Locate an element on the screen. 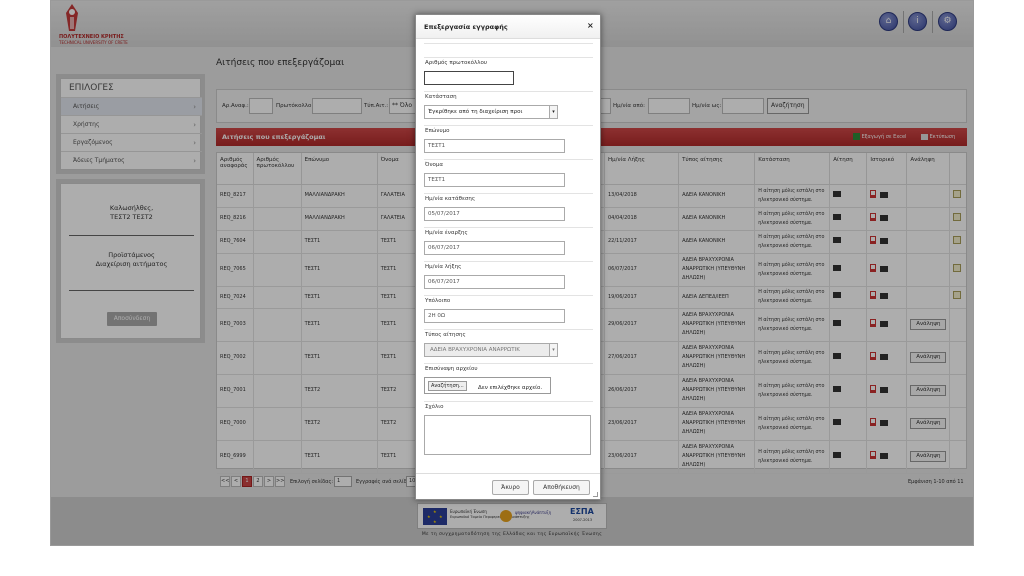 This screenshot has height=576, width=1024. attachment-label: Επισύναψη αρχείου is located at coordinates (451, 369).